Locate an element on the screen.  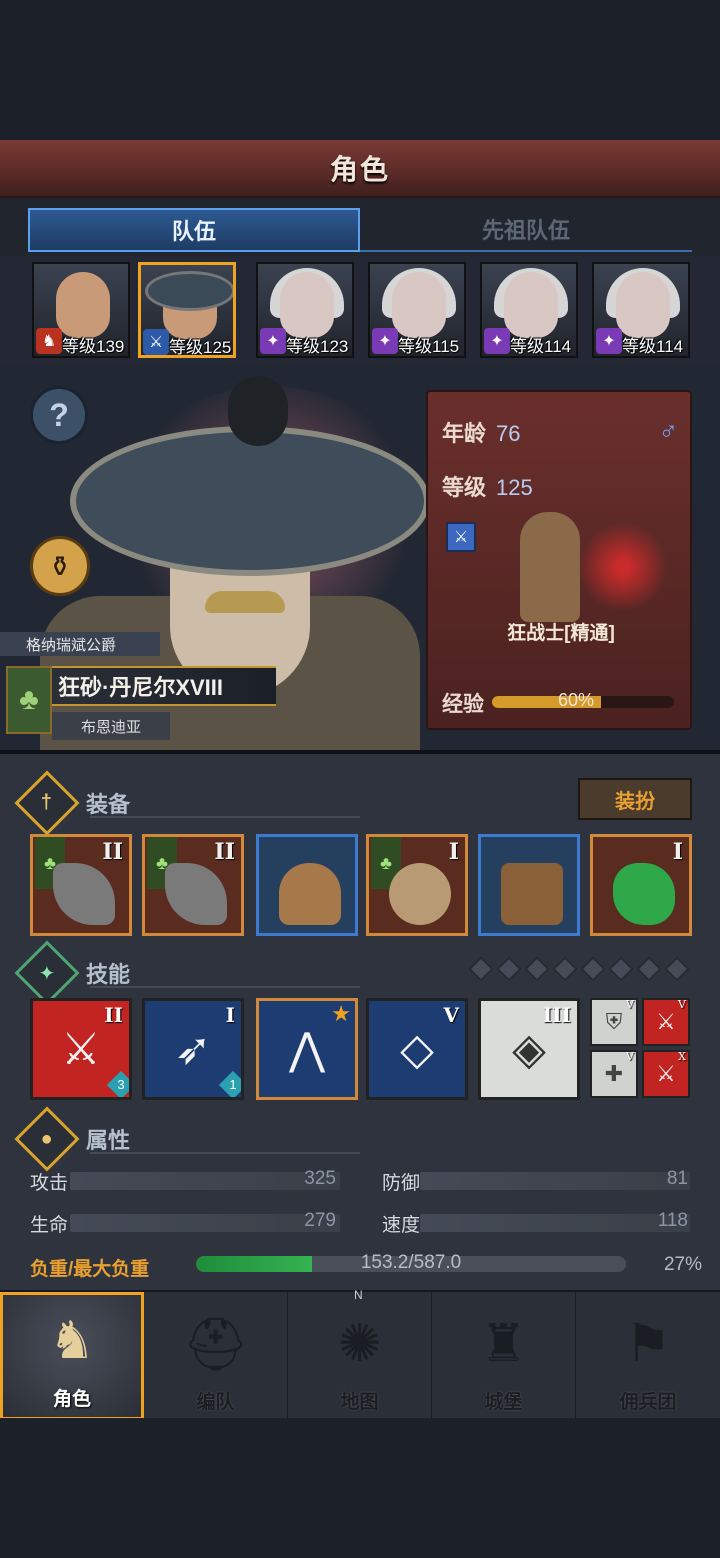
nav-character: ♞ 角色 is located at coordinates (72, 1356).